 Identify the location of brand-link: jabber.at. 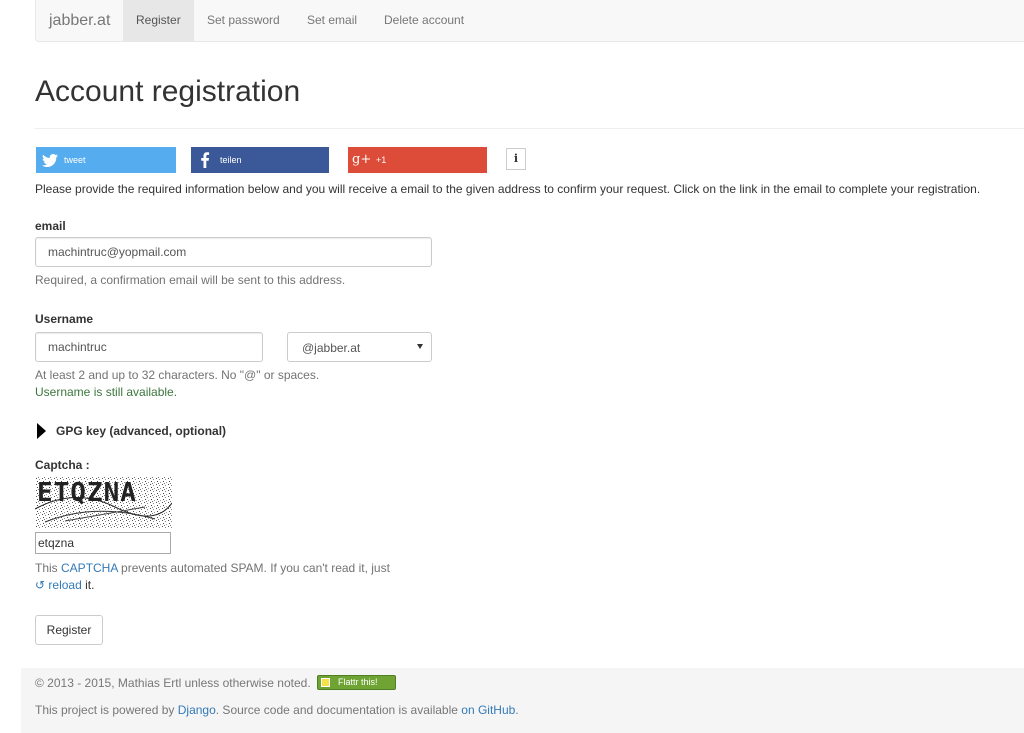
(79, 21).